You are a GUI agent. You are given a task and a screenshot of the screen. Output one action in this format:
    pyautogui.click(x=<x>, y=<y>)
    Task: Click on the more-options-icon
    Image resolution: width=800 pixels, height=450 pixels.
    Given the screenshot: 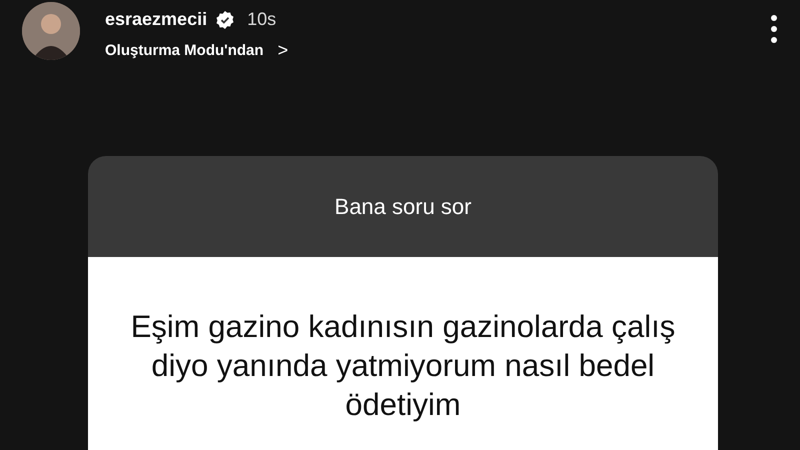 What is the action you would take?
    pyautogui.click(x=774, y=29)
    